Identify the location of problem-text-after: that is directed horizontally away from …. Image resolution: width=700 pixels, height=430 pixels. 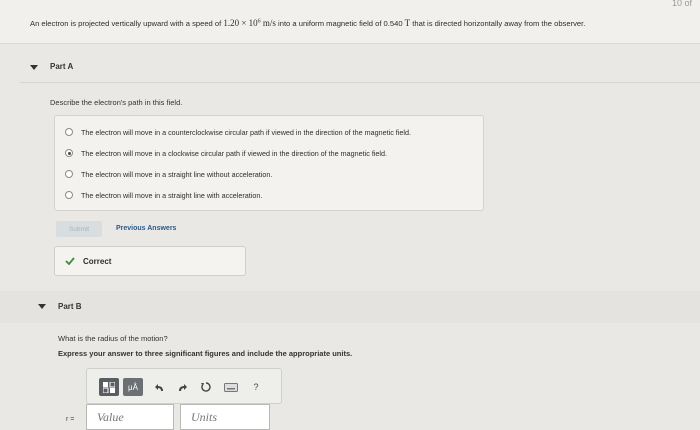
(498, 23).